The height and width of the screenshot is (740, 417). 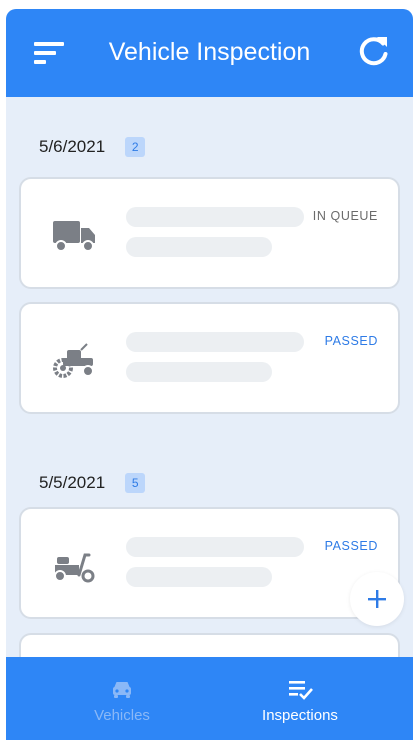 I want to click on plus-icon, so click(x=377, y=599).